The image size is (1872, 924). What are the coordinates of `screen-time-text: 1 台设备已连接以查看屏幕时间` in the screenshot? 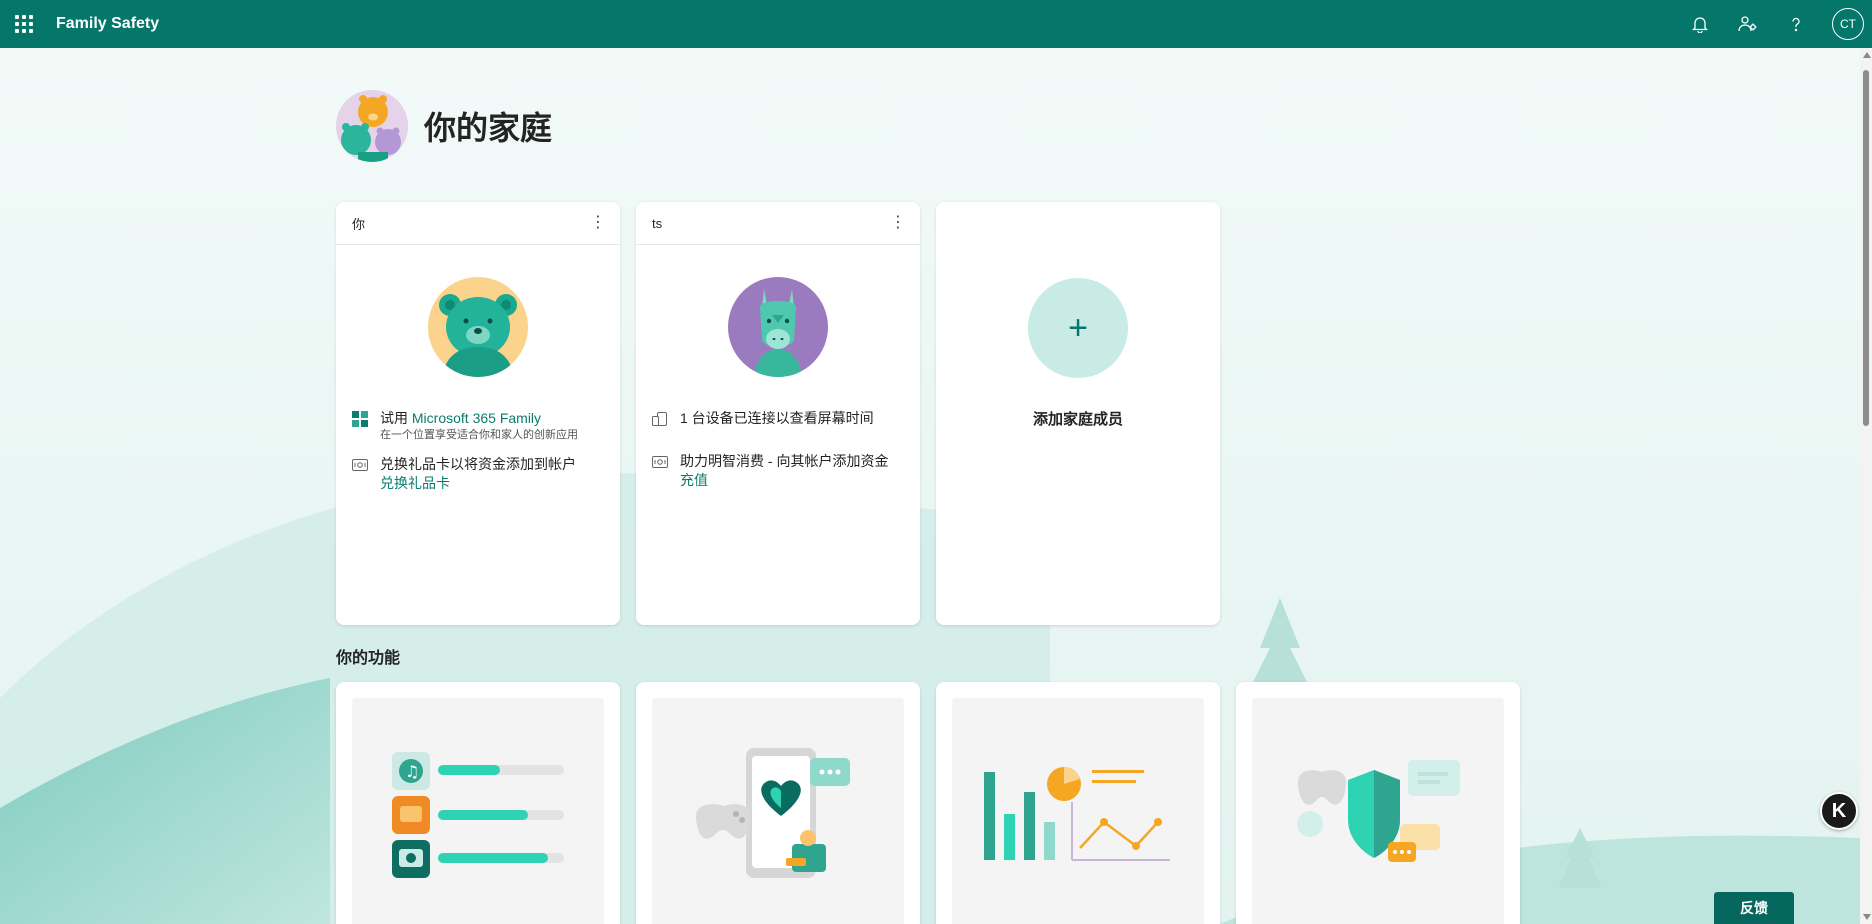 It's located at (777, 418).